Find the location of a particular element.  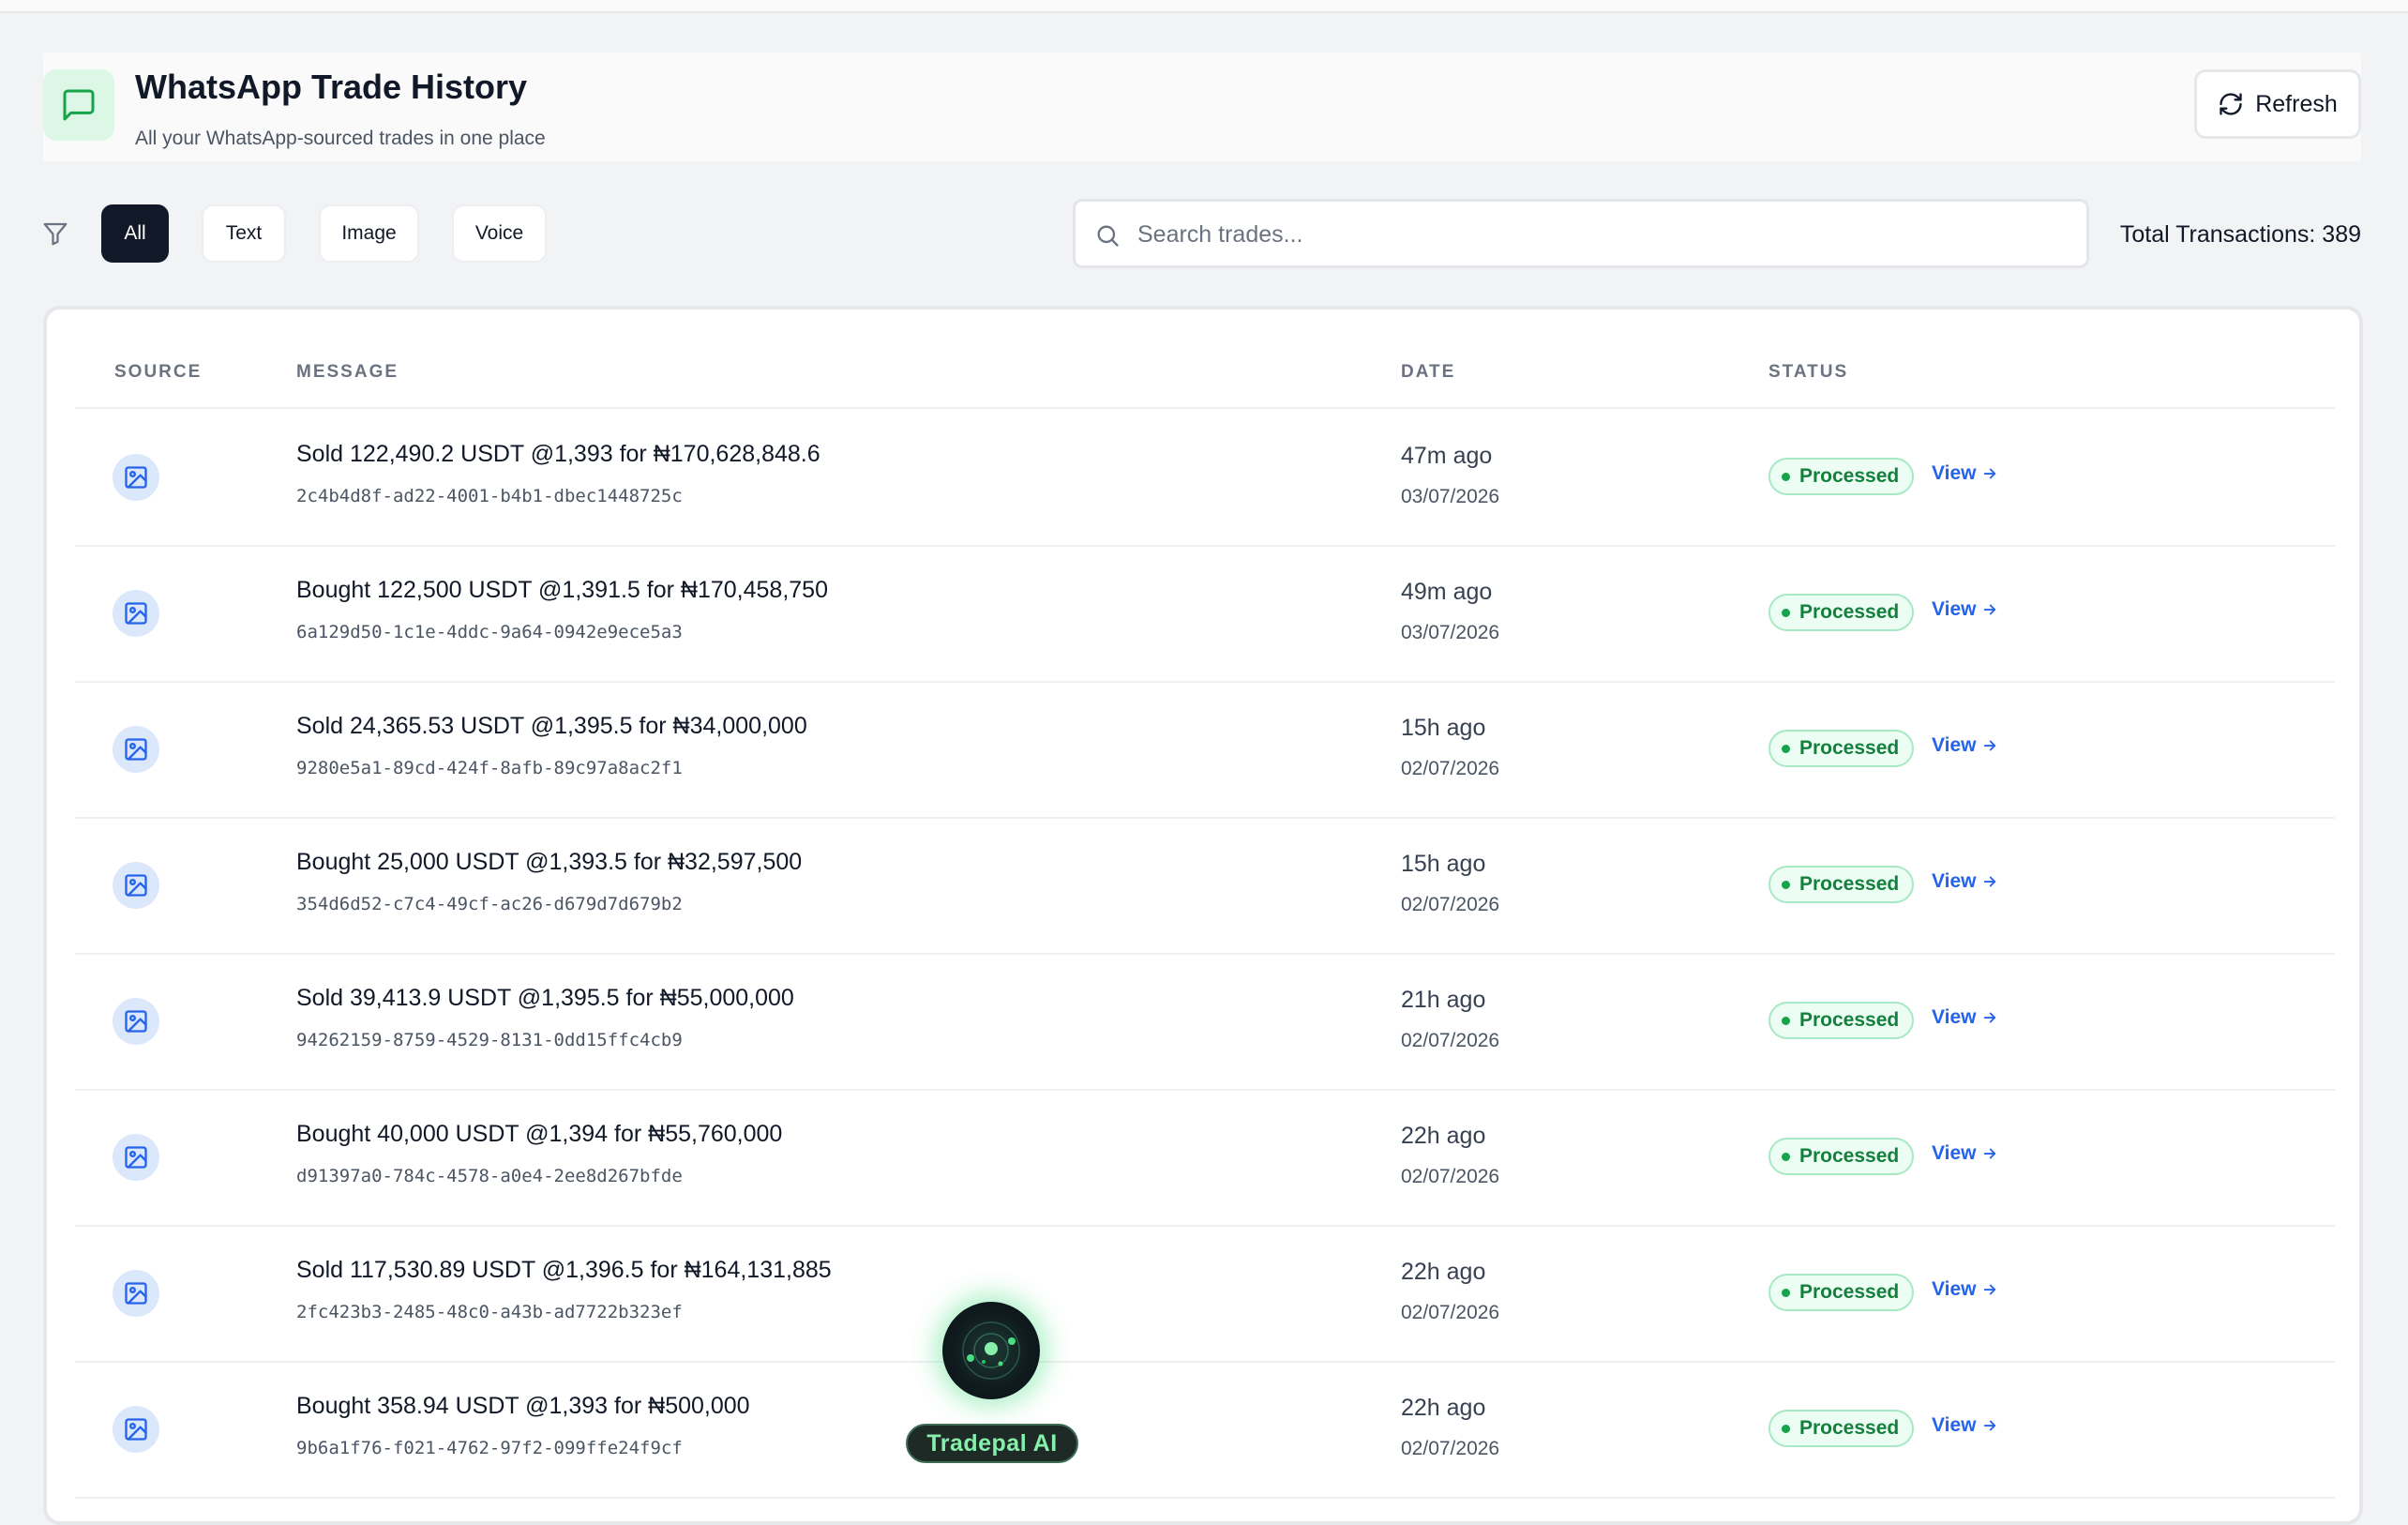

trade-id: 9b6a1f76-f021-4762-97f2-099ffe24f9cf is located at coordinates (489, 1448).